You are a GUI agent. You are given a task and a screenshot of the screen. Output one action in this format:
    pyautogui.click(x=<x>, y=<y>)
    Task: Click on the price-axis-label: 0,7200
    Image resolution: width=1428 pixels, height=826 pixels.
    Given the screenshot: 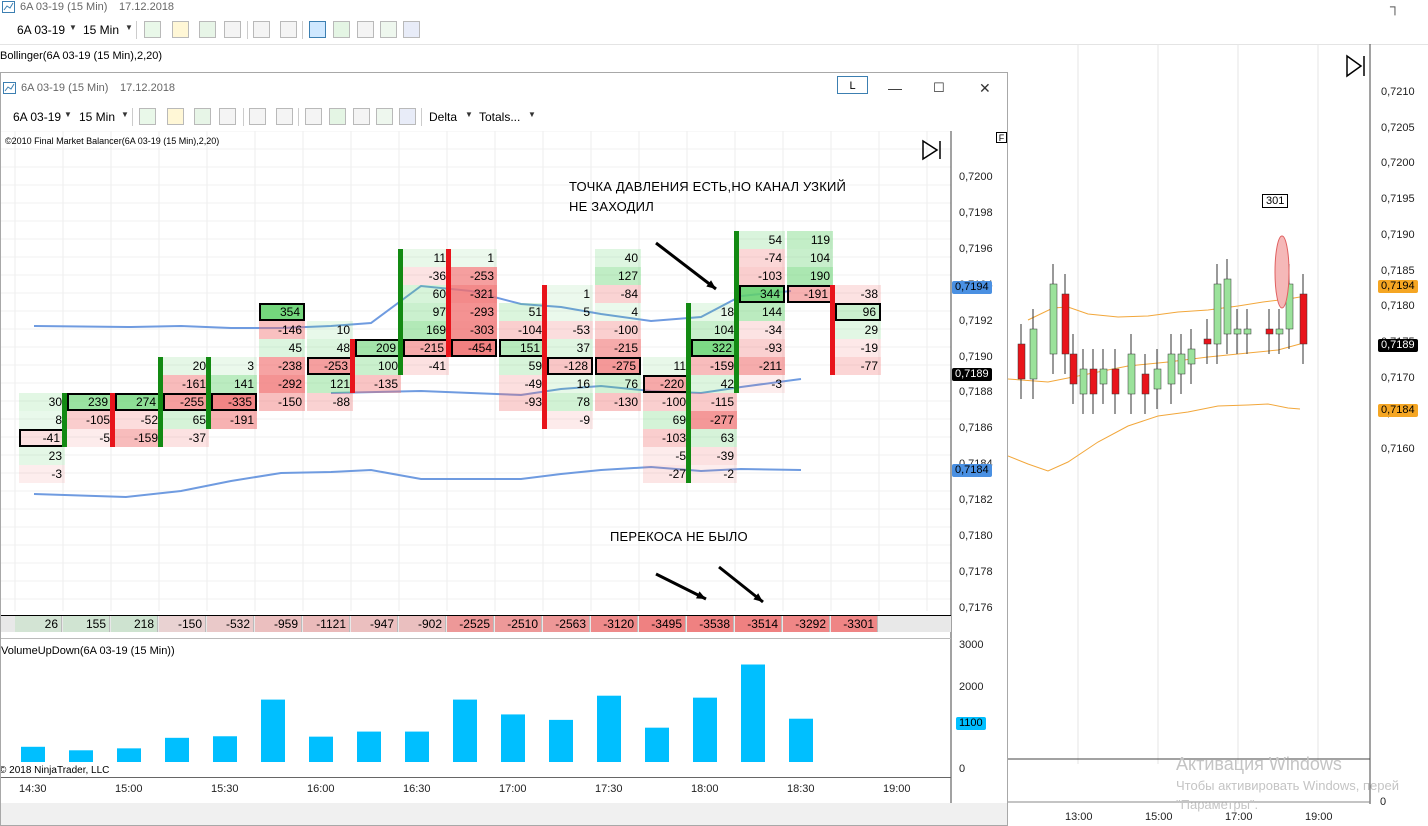 What is the action you would take?
    pyautogui.click(x=1398, y=163)
    